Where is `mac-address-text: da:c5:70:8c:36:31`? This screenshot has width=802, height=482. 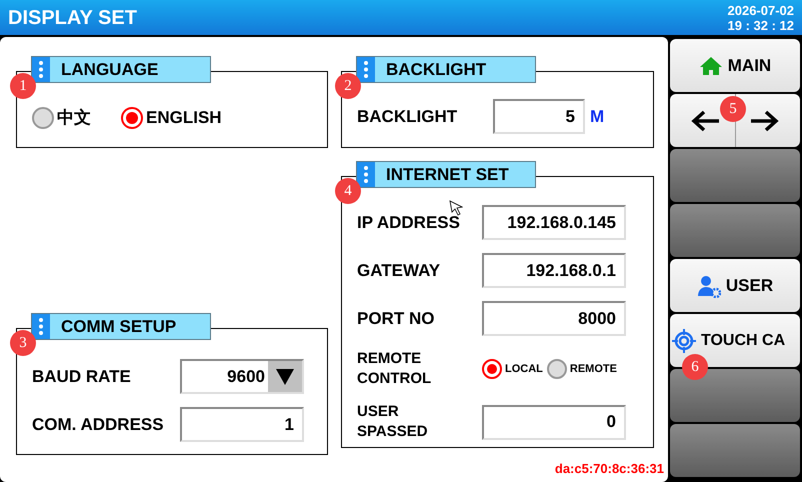 mac-address-text: da:c5:70:8c:36:31 is located at coordinates (609, 469).